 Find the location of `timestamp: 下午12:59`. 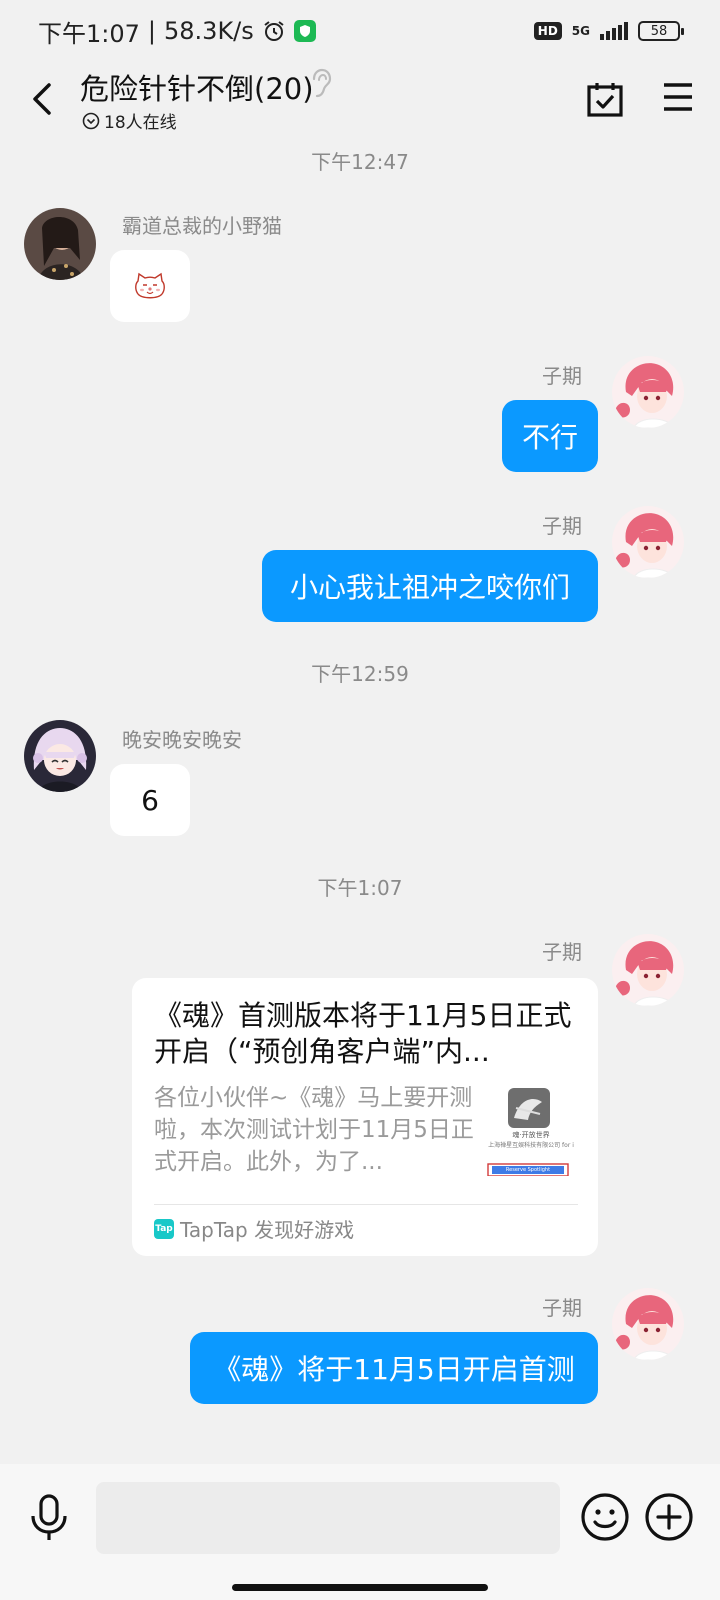

timestamp: 下午12:59 is located at coordinates (360, 674).